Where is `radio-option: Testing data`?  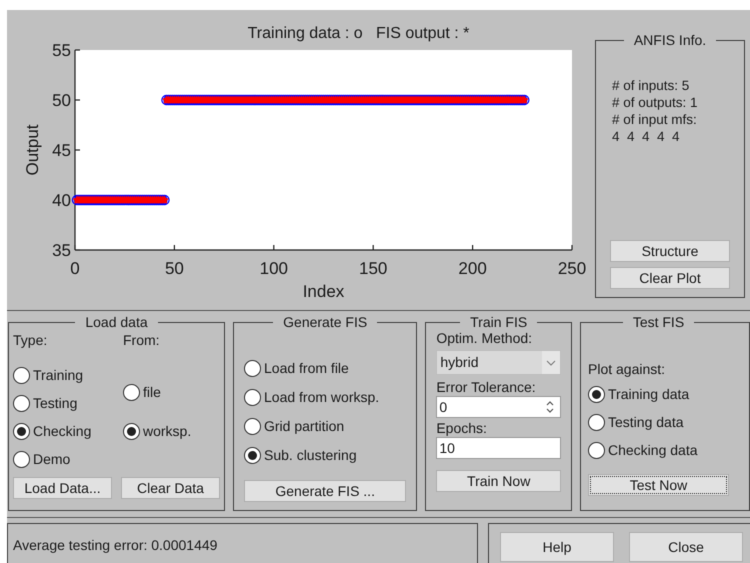
radio-option: Testing data is located at coordinates (658, 422).